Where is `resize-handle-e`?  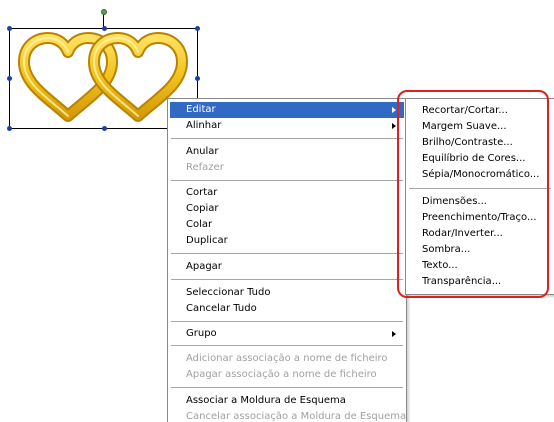
resize-handle-e is located at coordinates (197, 78).